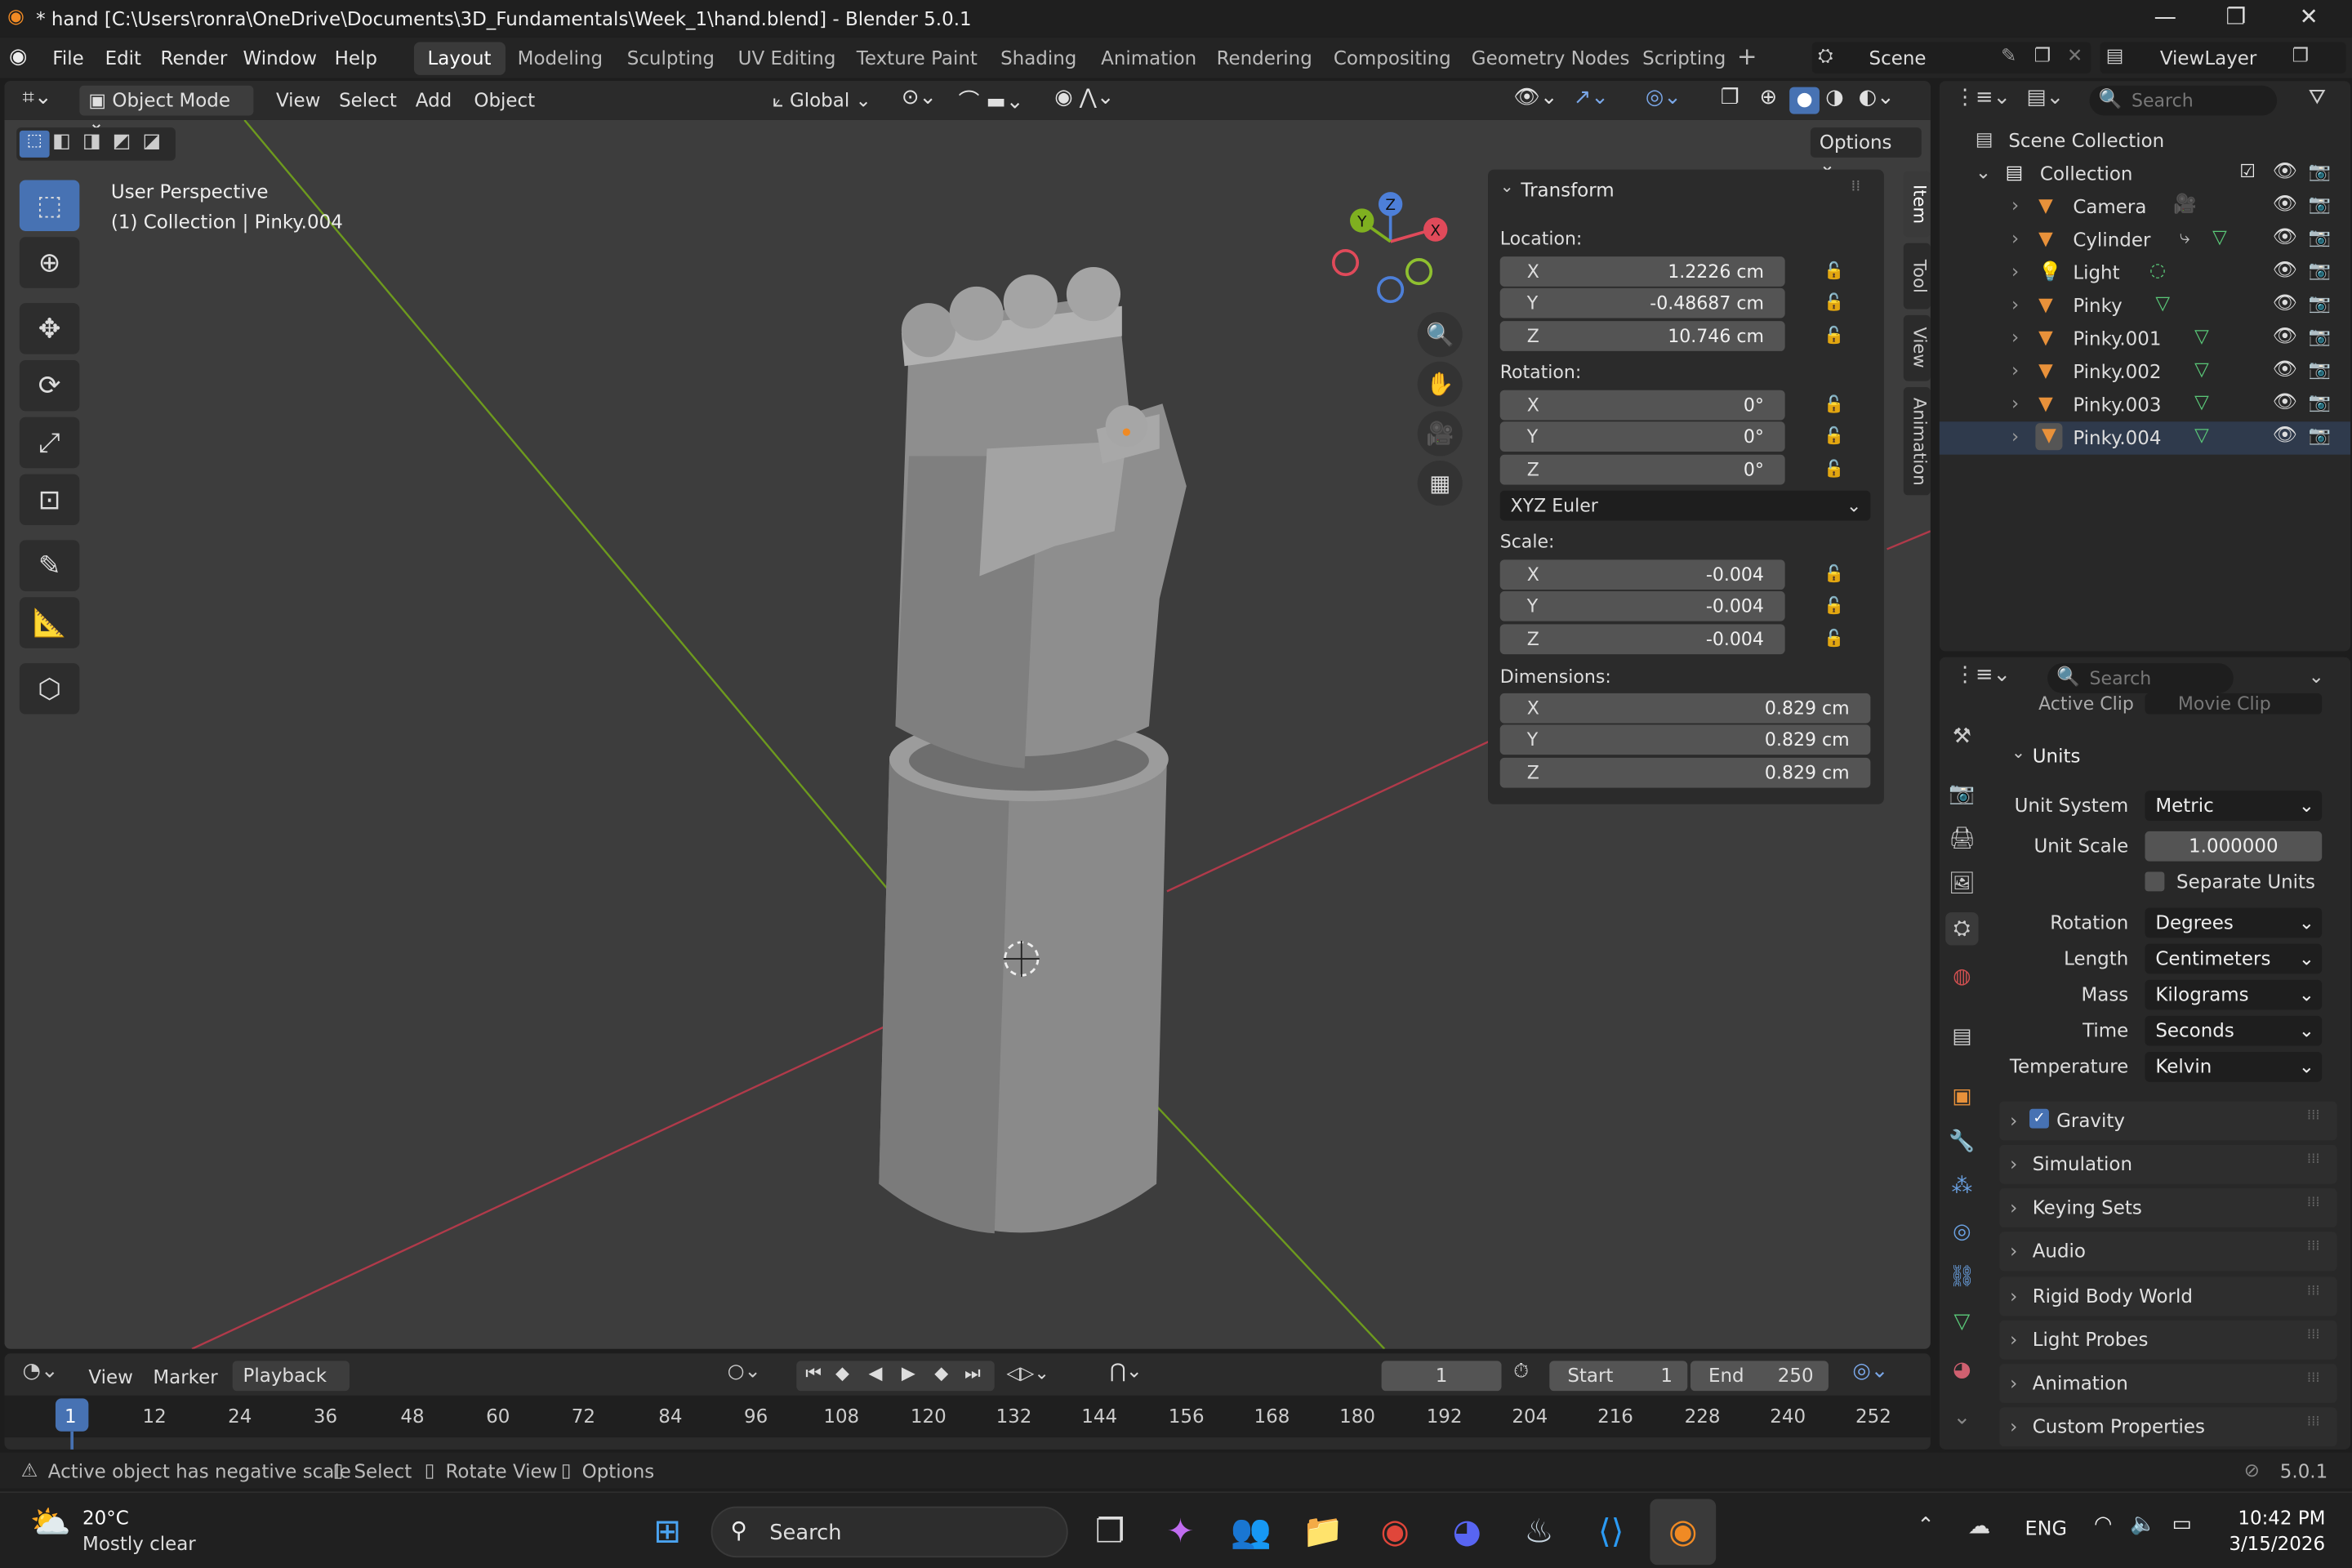  What do you see at coordinates (2145, 371) in the screenshot?
I see `outliner-item-pinky-002: › ▼ Pinky.002 ▽ 👁 📷` at bounding box center [2145, 371].